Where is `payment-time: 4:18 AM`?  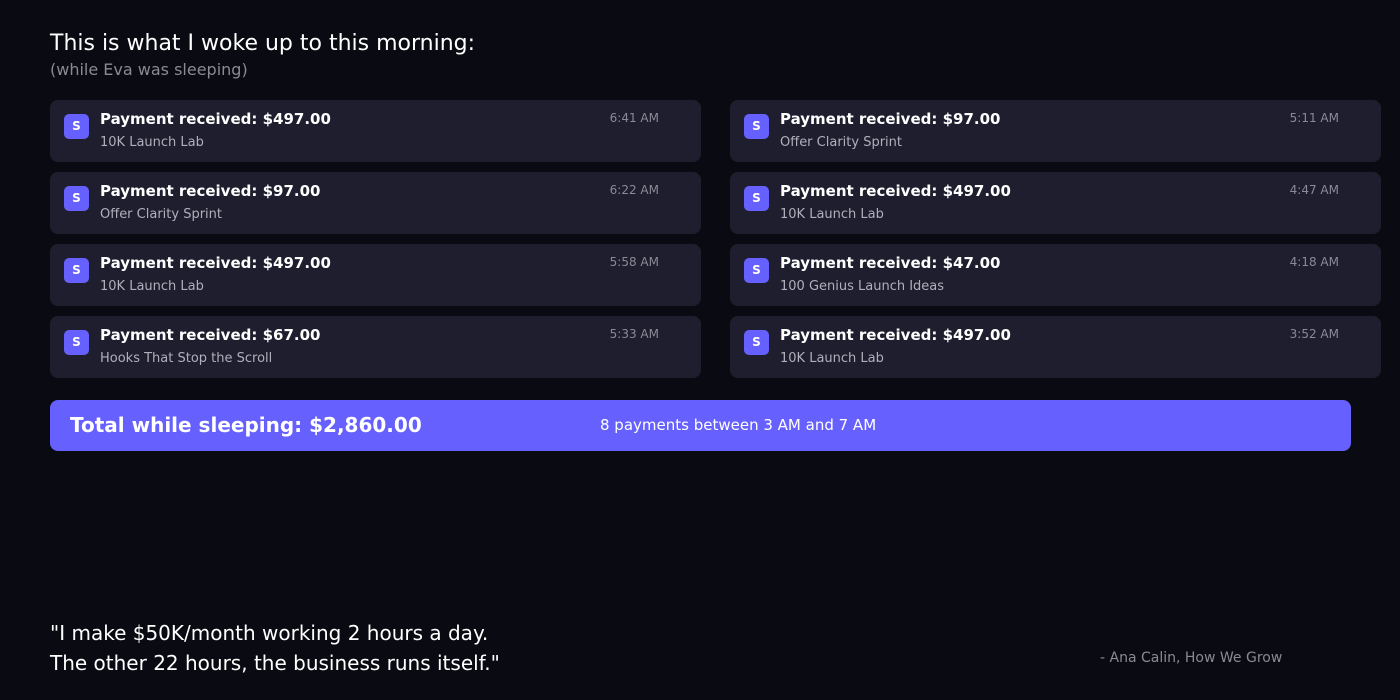
payment-time: 4:18 AM is located at coordinates (1314, 262).